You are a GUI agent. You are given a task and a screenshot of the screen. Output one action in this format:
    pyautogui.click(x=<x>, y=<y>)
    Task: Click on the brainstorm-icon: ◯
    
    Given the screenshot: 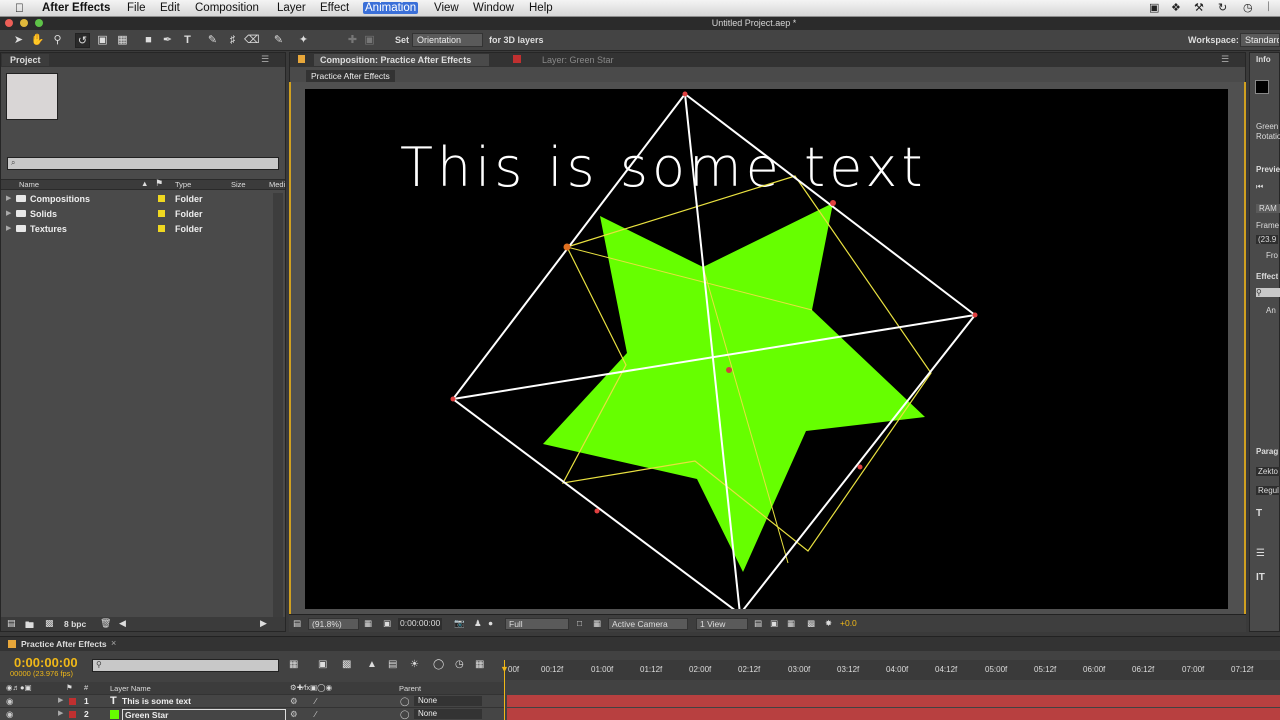 What is the action you would take?
    pyautogui.click(x=438, y=664)
    